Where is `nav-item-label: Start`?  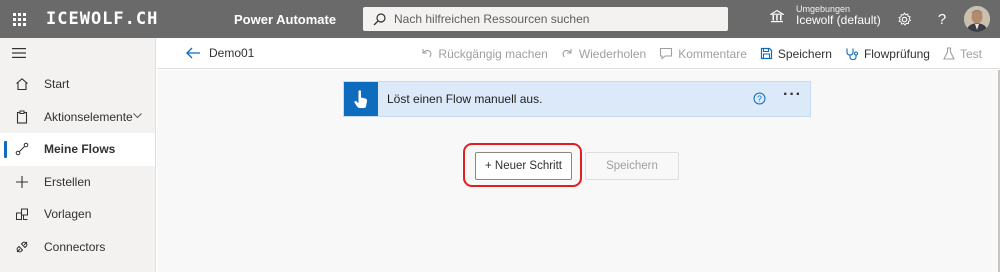
nav-item-label: Start is located at coordinates (57, 84).